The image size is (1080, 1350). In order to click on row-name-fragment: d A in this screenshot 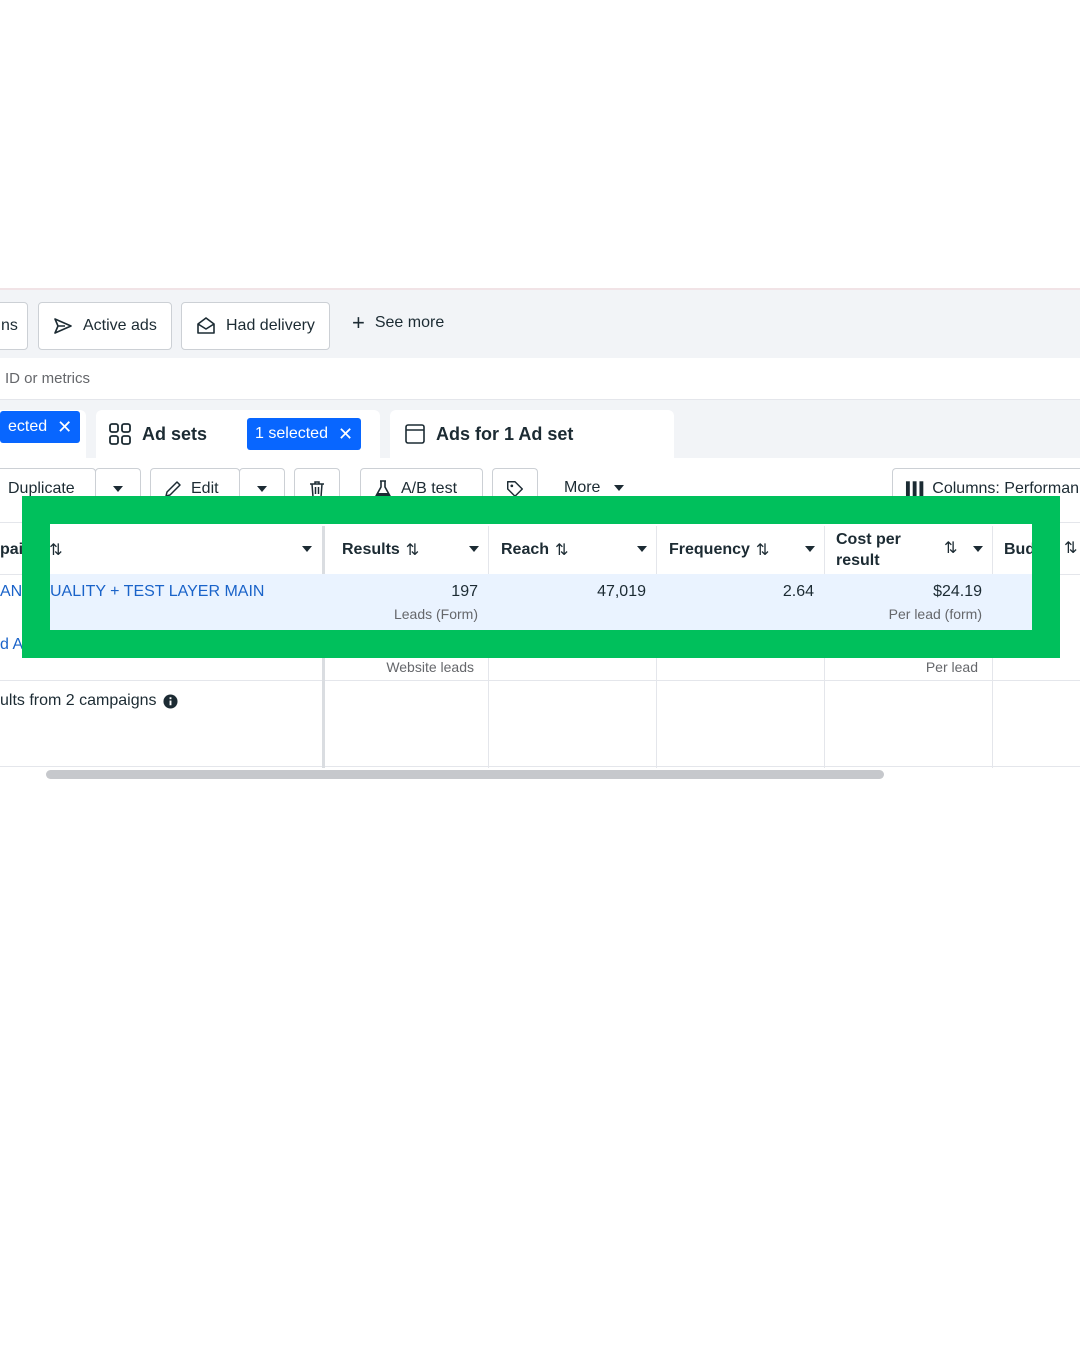, I will do `click(11, 645)`.